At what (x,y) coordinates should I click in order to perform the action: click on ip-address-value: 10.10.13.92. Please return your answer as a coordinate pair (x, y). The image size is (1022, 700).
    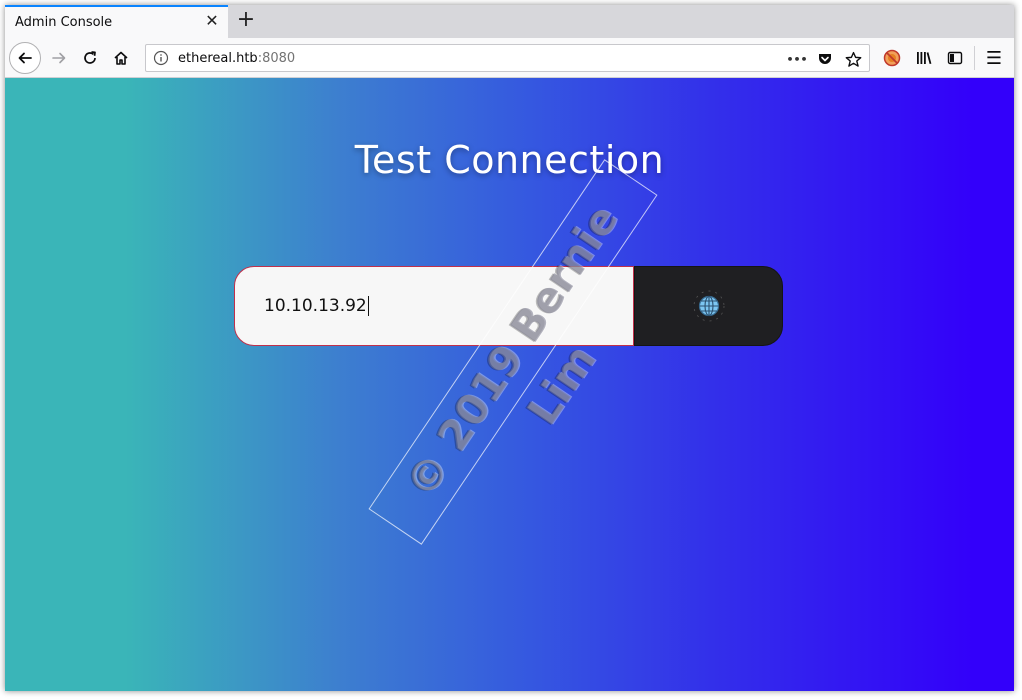
    Looking at the image, I should click on (316, 306).